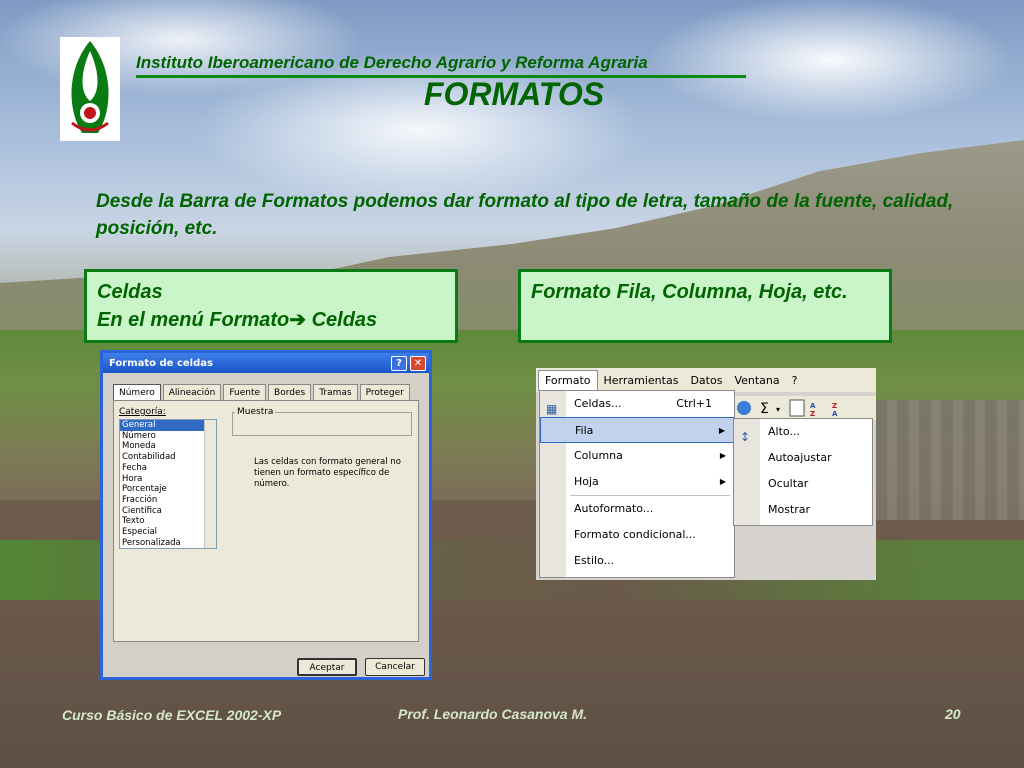 Image resolution: width=1024 pixels, height=768 pixels. Describe the element at coordinates (168, 511) in the screenshot. I see `category-item: Científica` at that location.